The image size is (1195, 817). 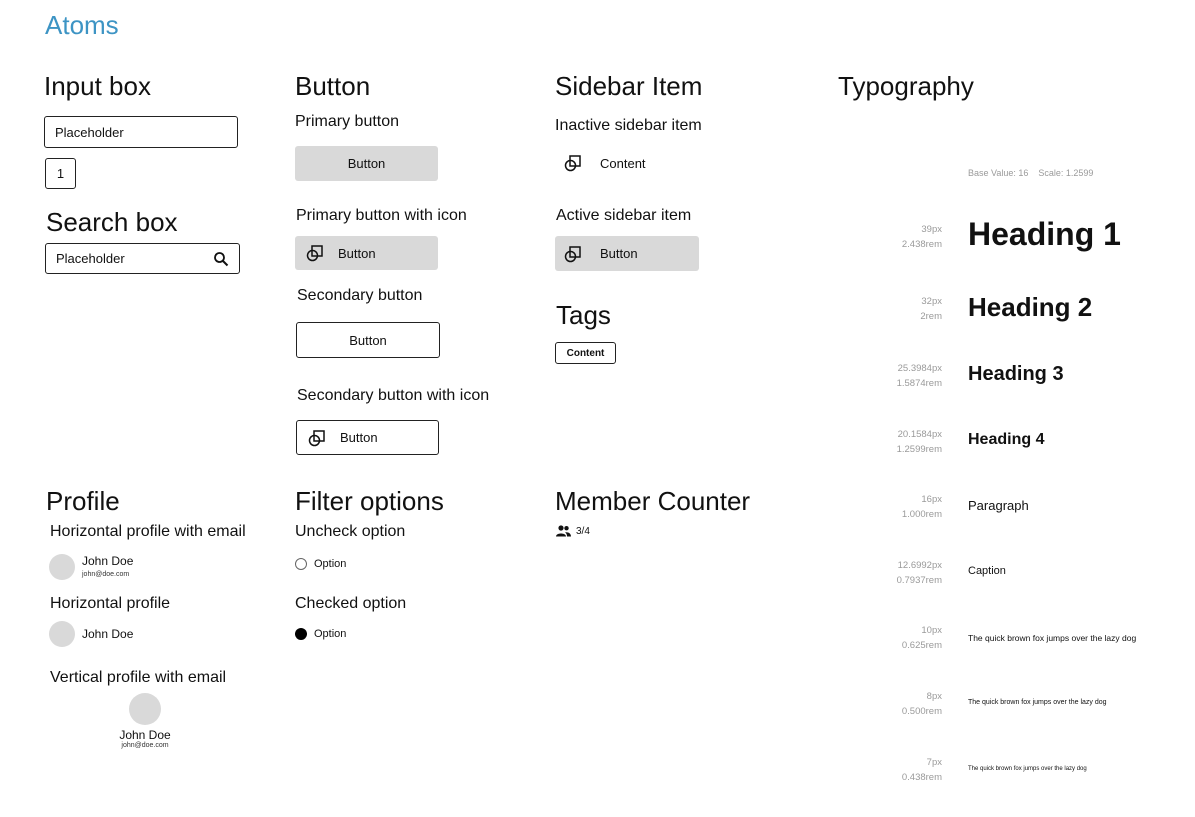 What do you see at coordinates (653, 501) in the screenshot?
I see `member-counter-title: Member Counter` at bounding box center [653, 501].